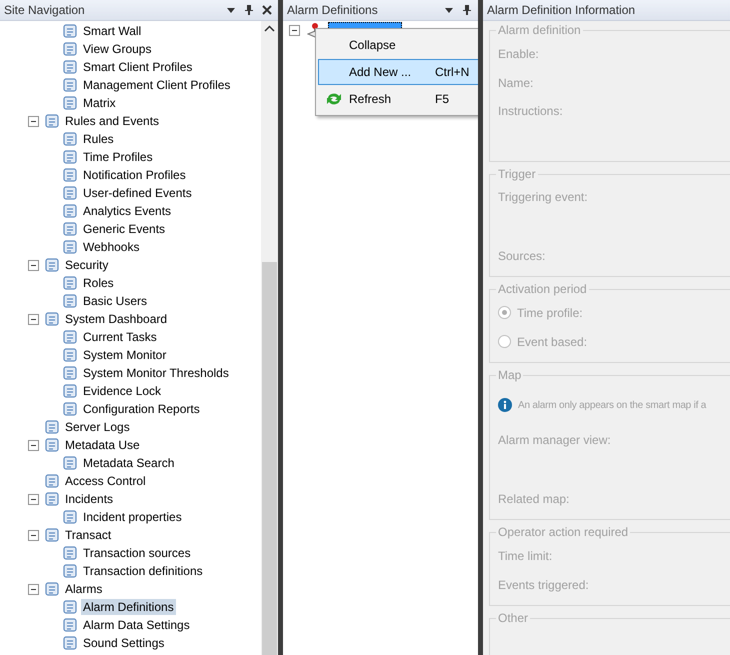 Image resolution: width=730 pixels, height=655 pixels. Describe the element at coordinates (505, 405) in the screenshot. I see `info-icon` at that location.